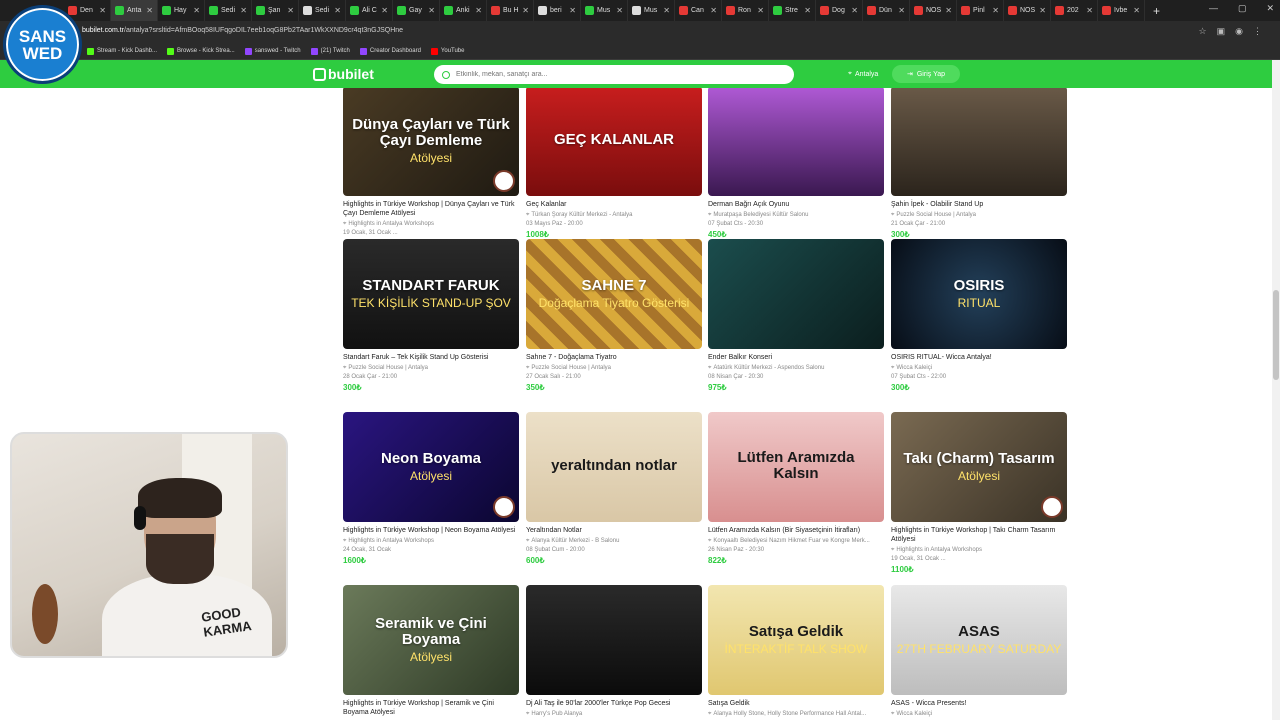 The width and height of the screenshot is (1280, 720). What do you see at coordinates (614, 531) in the screenshot?
I see `event-title: Yeraltından Notlar` at bounding box center [614, 531].